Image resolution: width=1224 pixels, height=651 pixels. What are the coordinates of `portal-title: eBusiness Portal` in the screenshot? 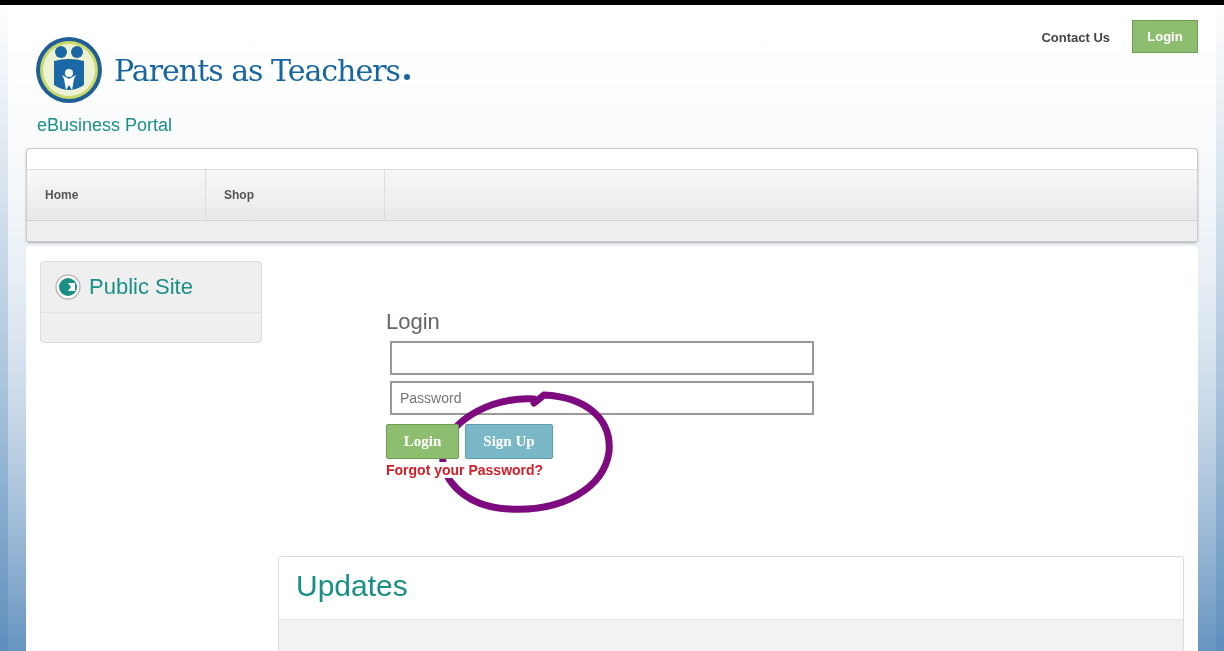 It's located at (105, 125).